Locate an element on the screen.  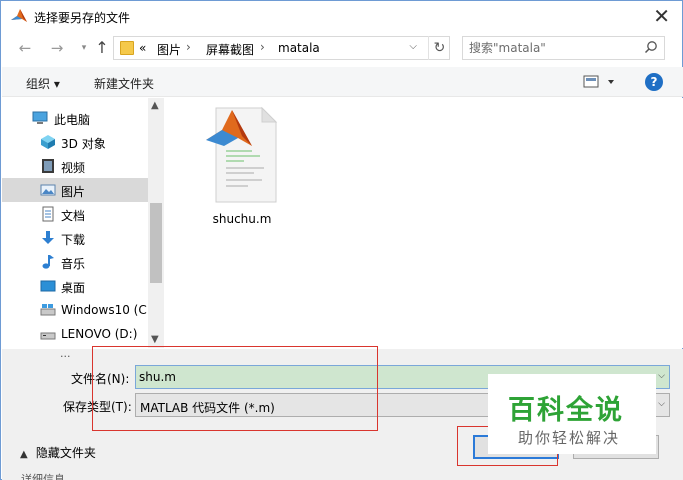
nav-item-label: Windows10 (C: is located at coordinates (106, 310).